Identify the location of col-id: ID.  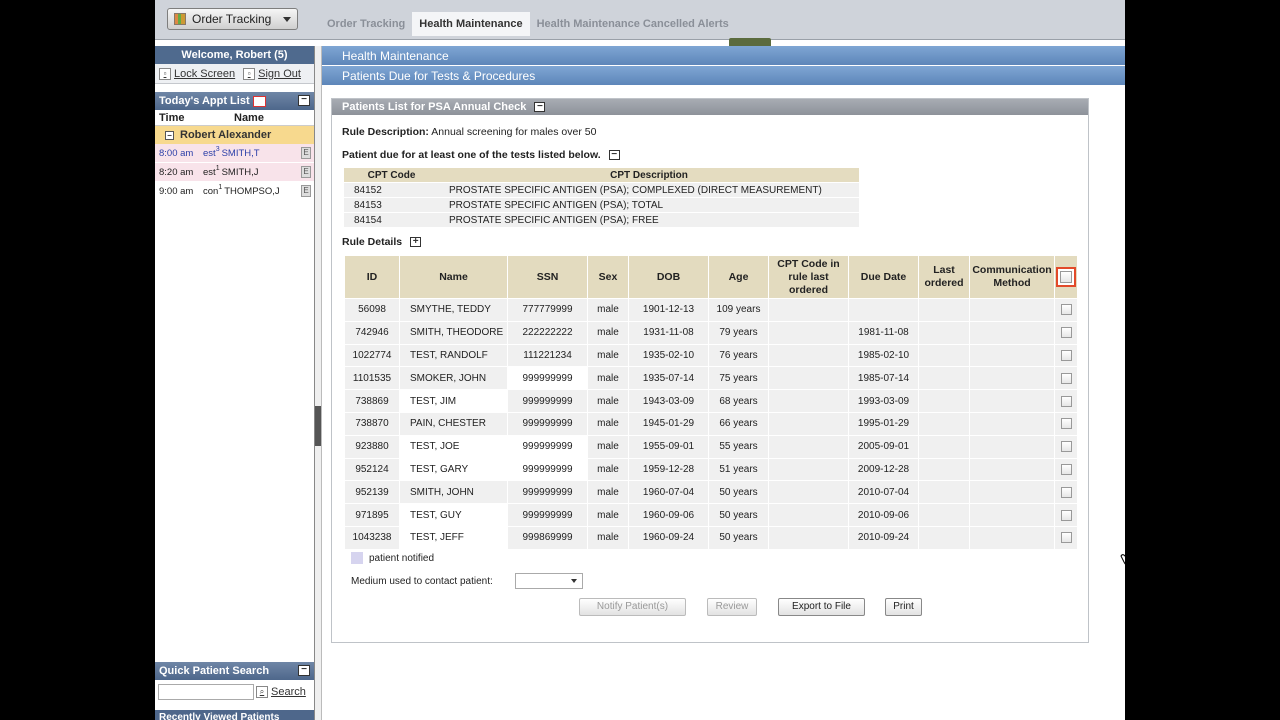
(372, 277).